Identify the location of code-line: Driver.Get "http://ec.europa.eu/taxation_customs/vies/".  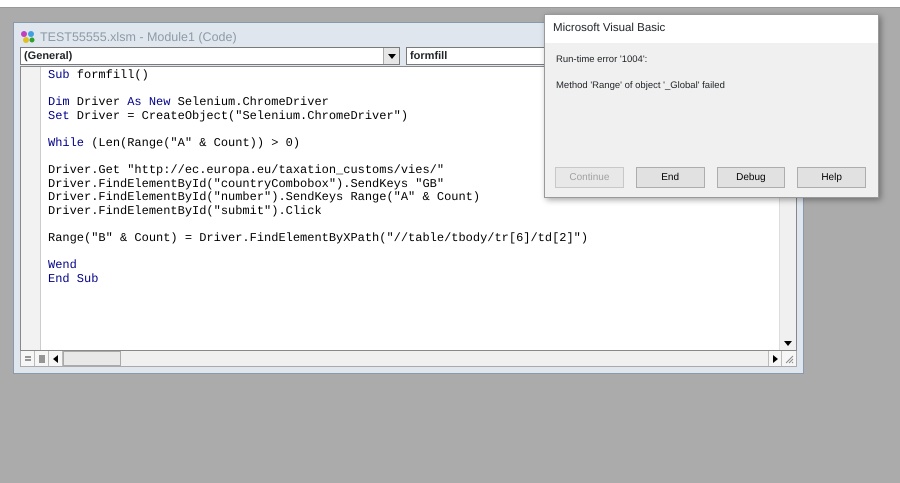
(246, 170).